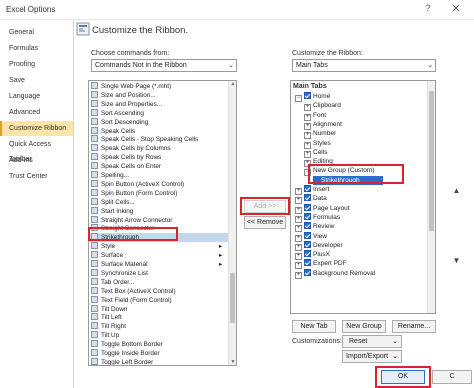 This screenshot has width=474, height=388. I want to click on tree-item: + Background Removal, so click(335, 273).